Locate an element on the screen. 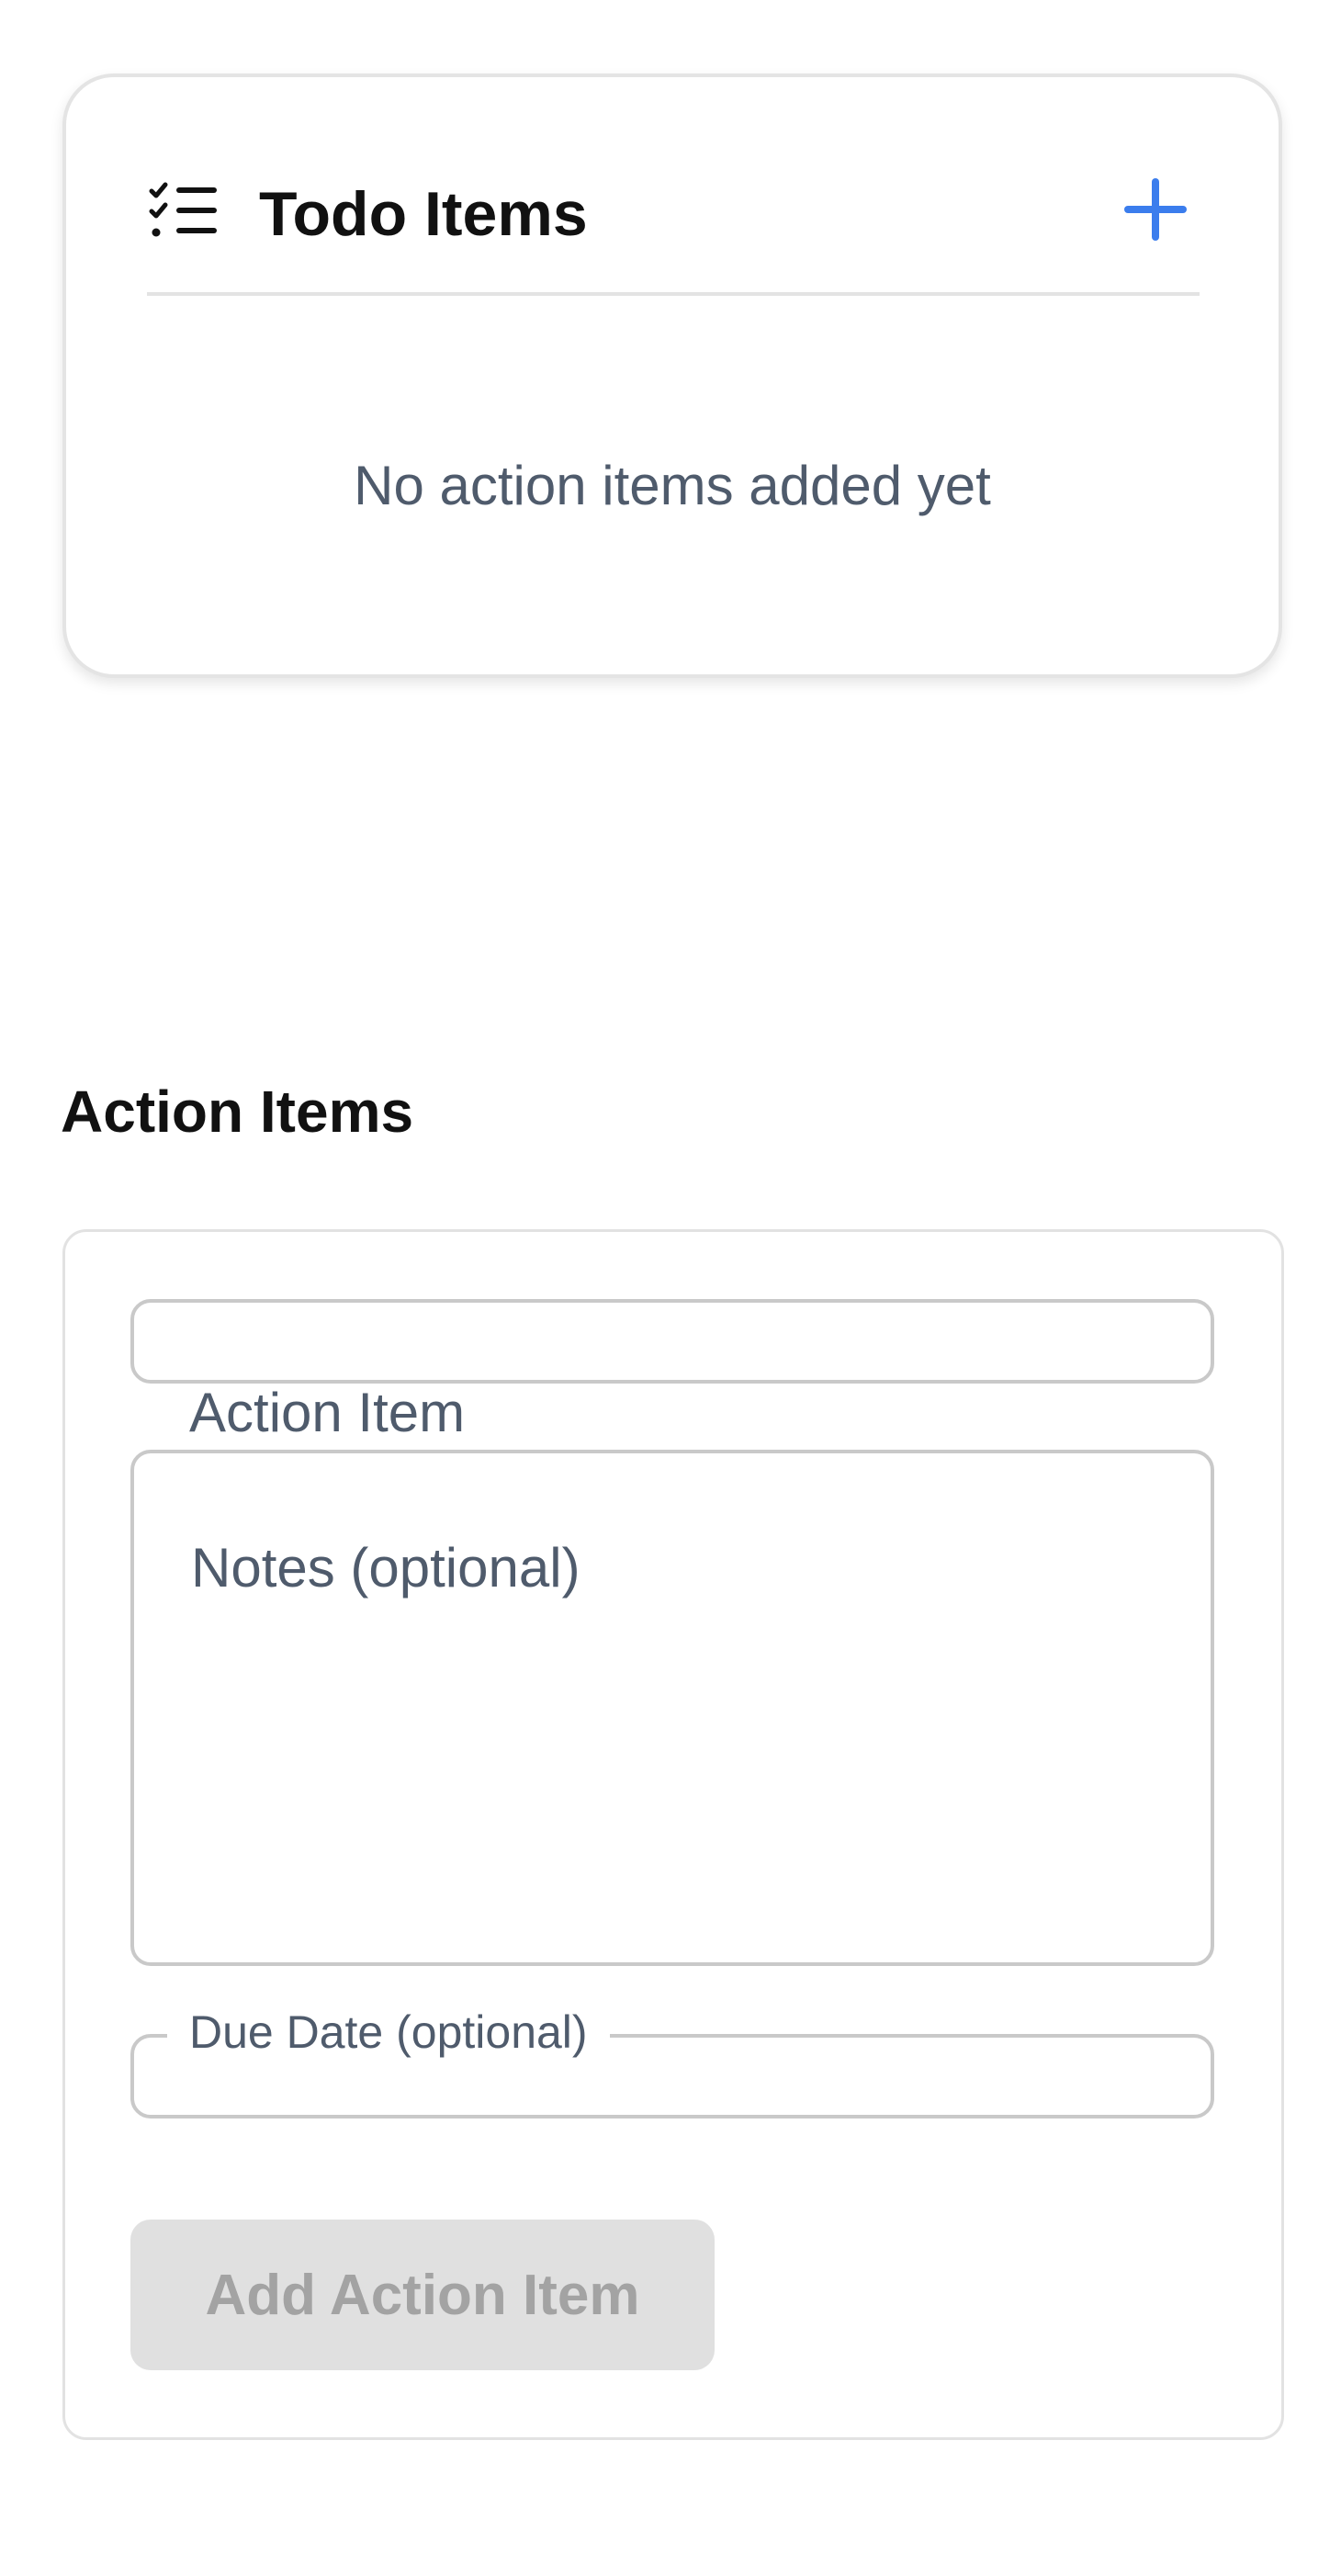  plus-icon is located at coordinates (1155, 209).